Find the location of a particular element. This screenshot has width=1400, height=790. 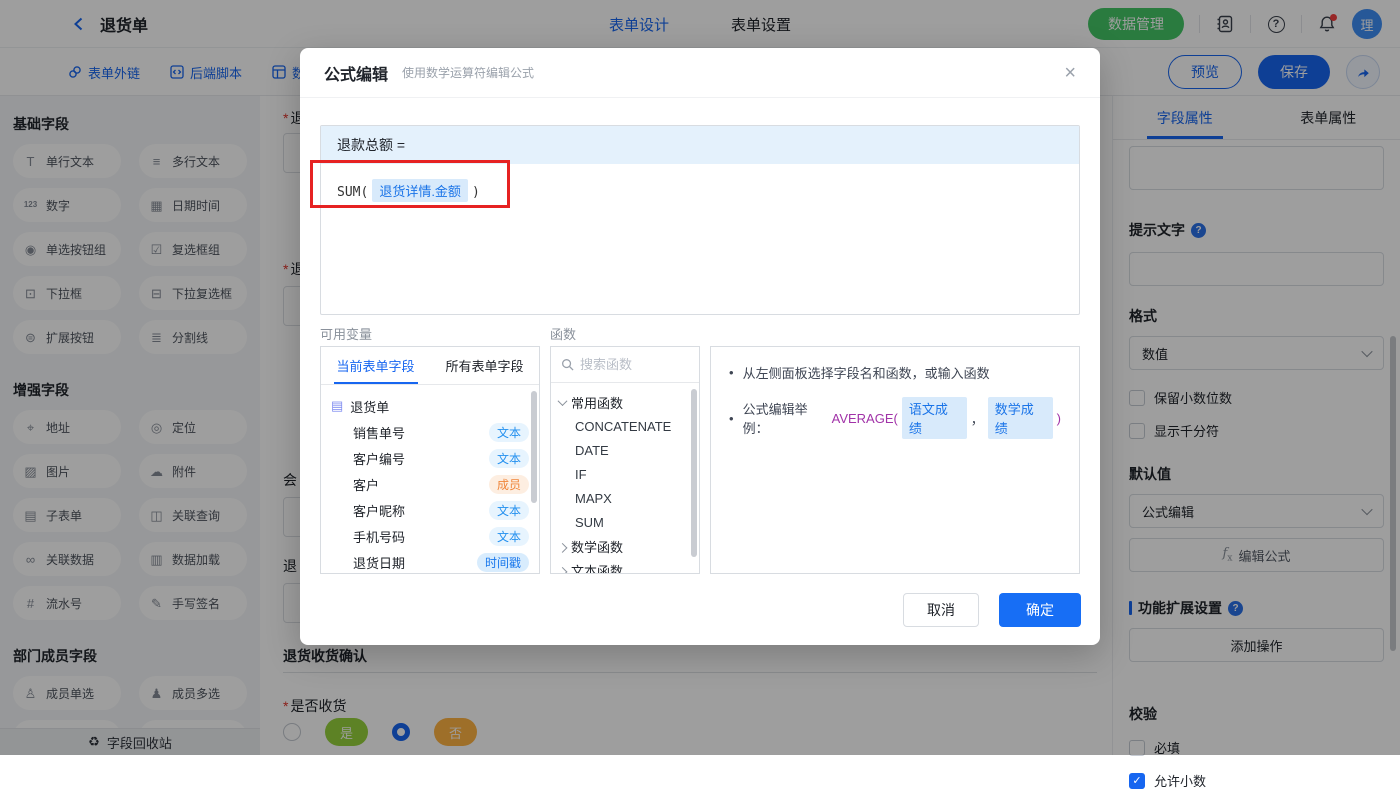

formula-target: 退款总额 = is located at coordinates (700, 145).